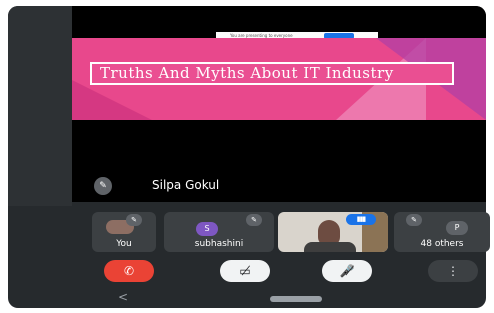  Describe the element at coordinates (186, 185) in the screenshot. I see `speaker-name: Silpa Gokul` at that location.